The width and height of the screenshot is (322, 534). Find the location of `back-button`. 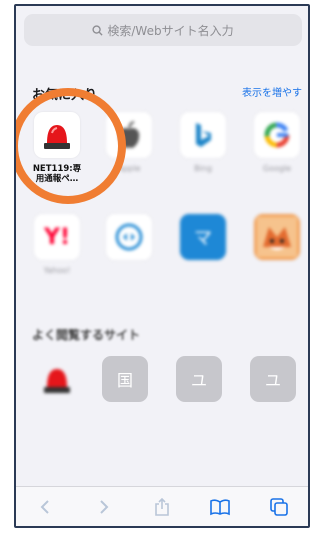

back-button is located at coordinates (45, 507).